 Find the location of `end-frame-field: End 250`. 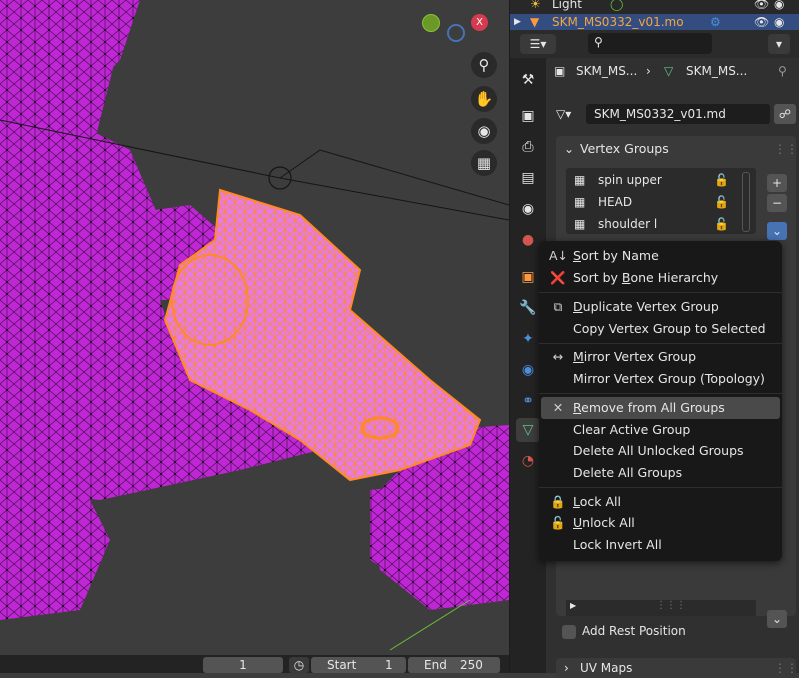

end-frame-field: End 250 is located at coordinates (454, 665).